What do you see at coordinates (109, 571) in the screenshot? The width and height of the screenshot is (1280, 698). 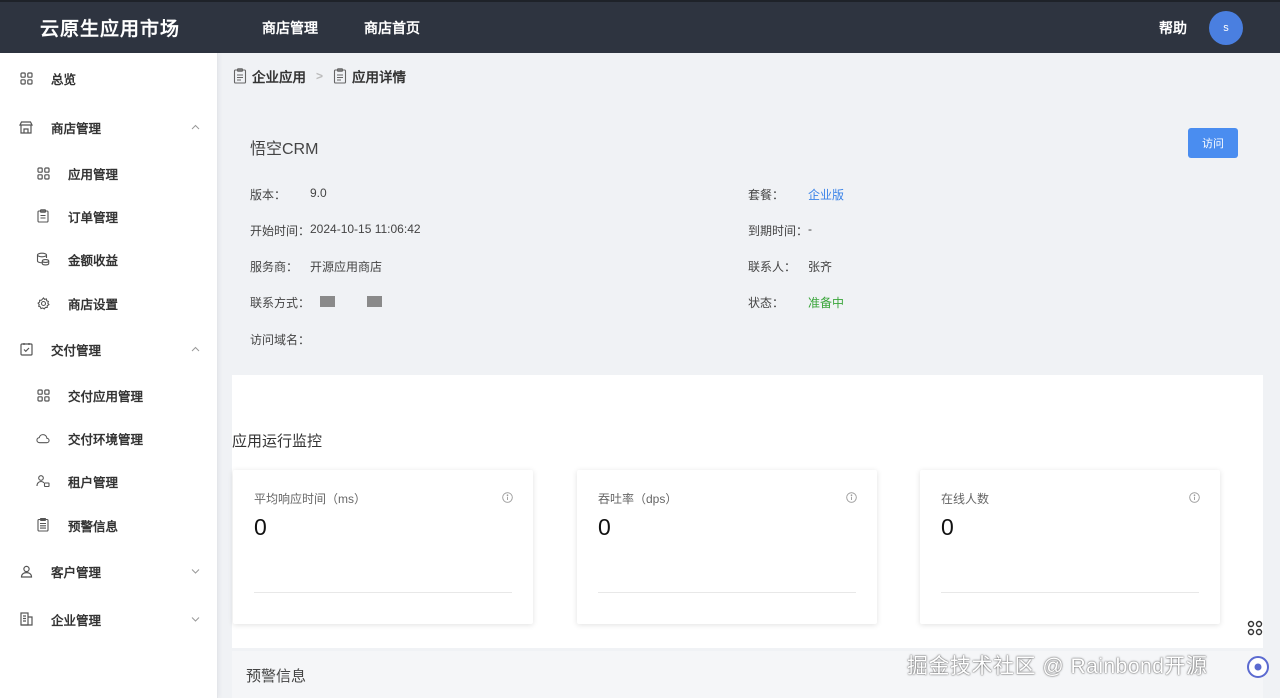 I see `sidebar-item-customer-management: 客户管理` at bounding box center [109, 571].